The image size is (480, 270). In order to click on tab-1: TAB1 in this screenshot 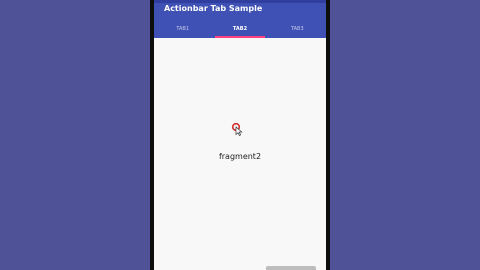, I will do `click(182, 29)`.